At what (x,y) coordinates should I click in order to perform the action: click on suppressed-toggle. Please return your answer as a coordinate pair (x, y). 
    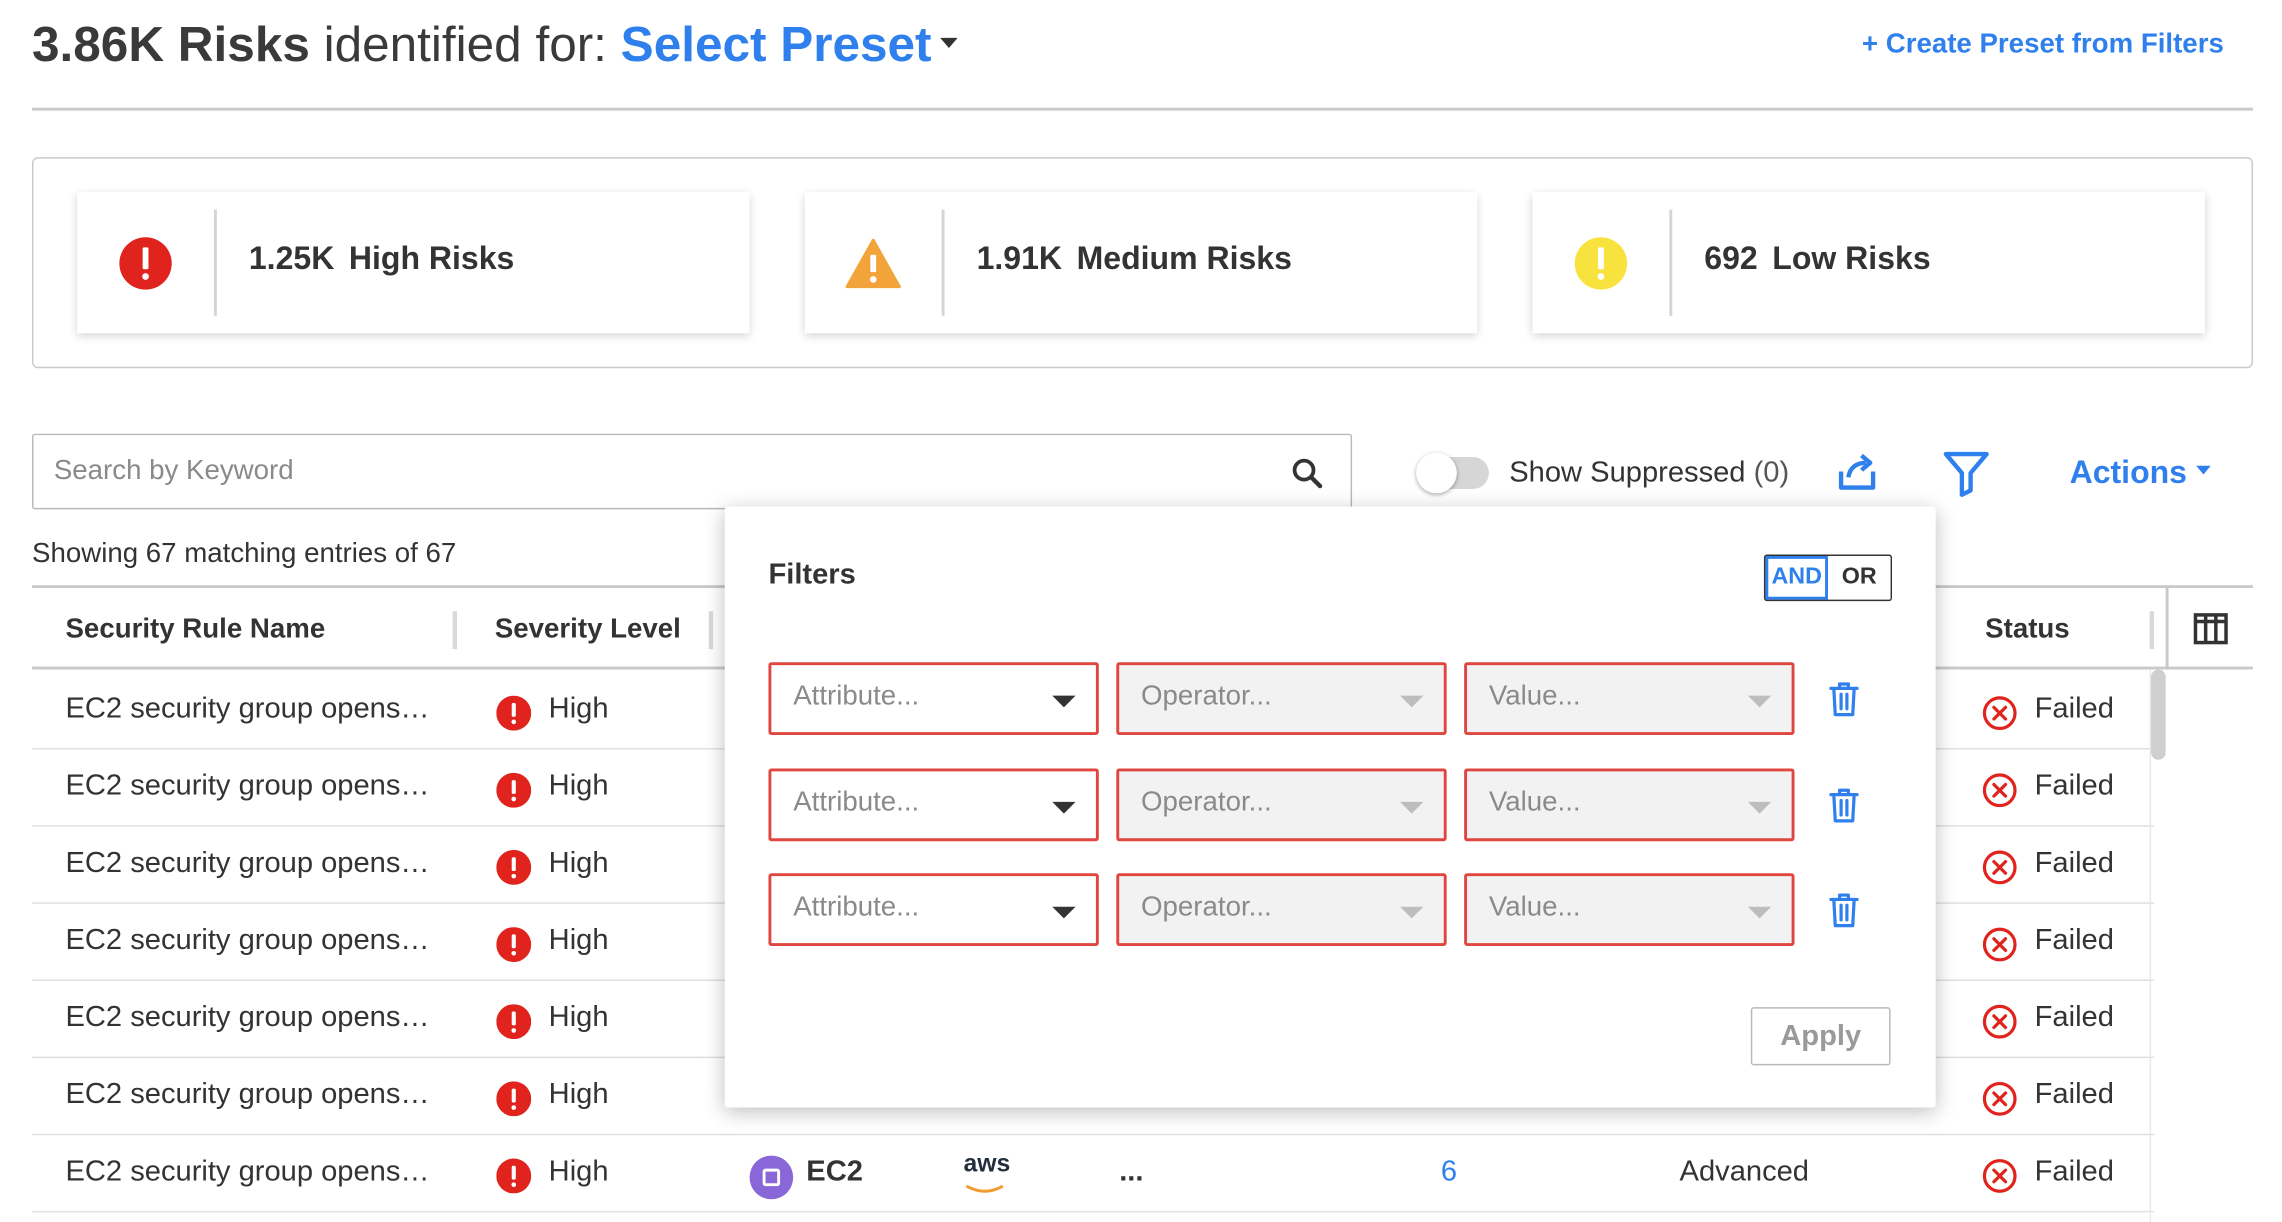
    Looking at the image, I should click on (1452, 473).